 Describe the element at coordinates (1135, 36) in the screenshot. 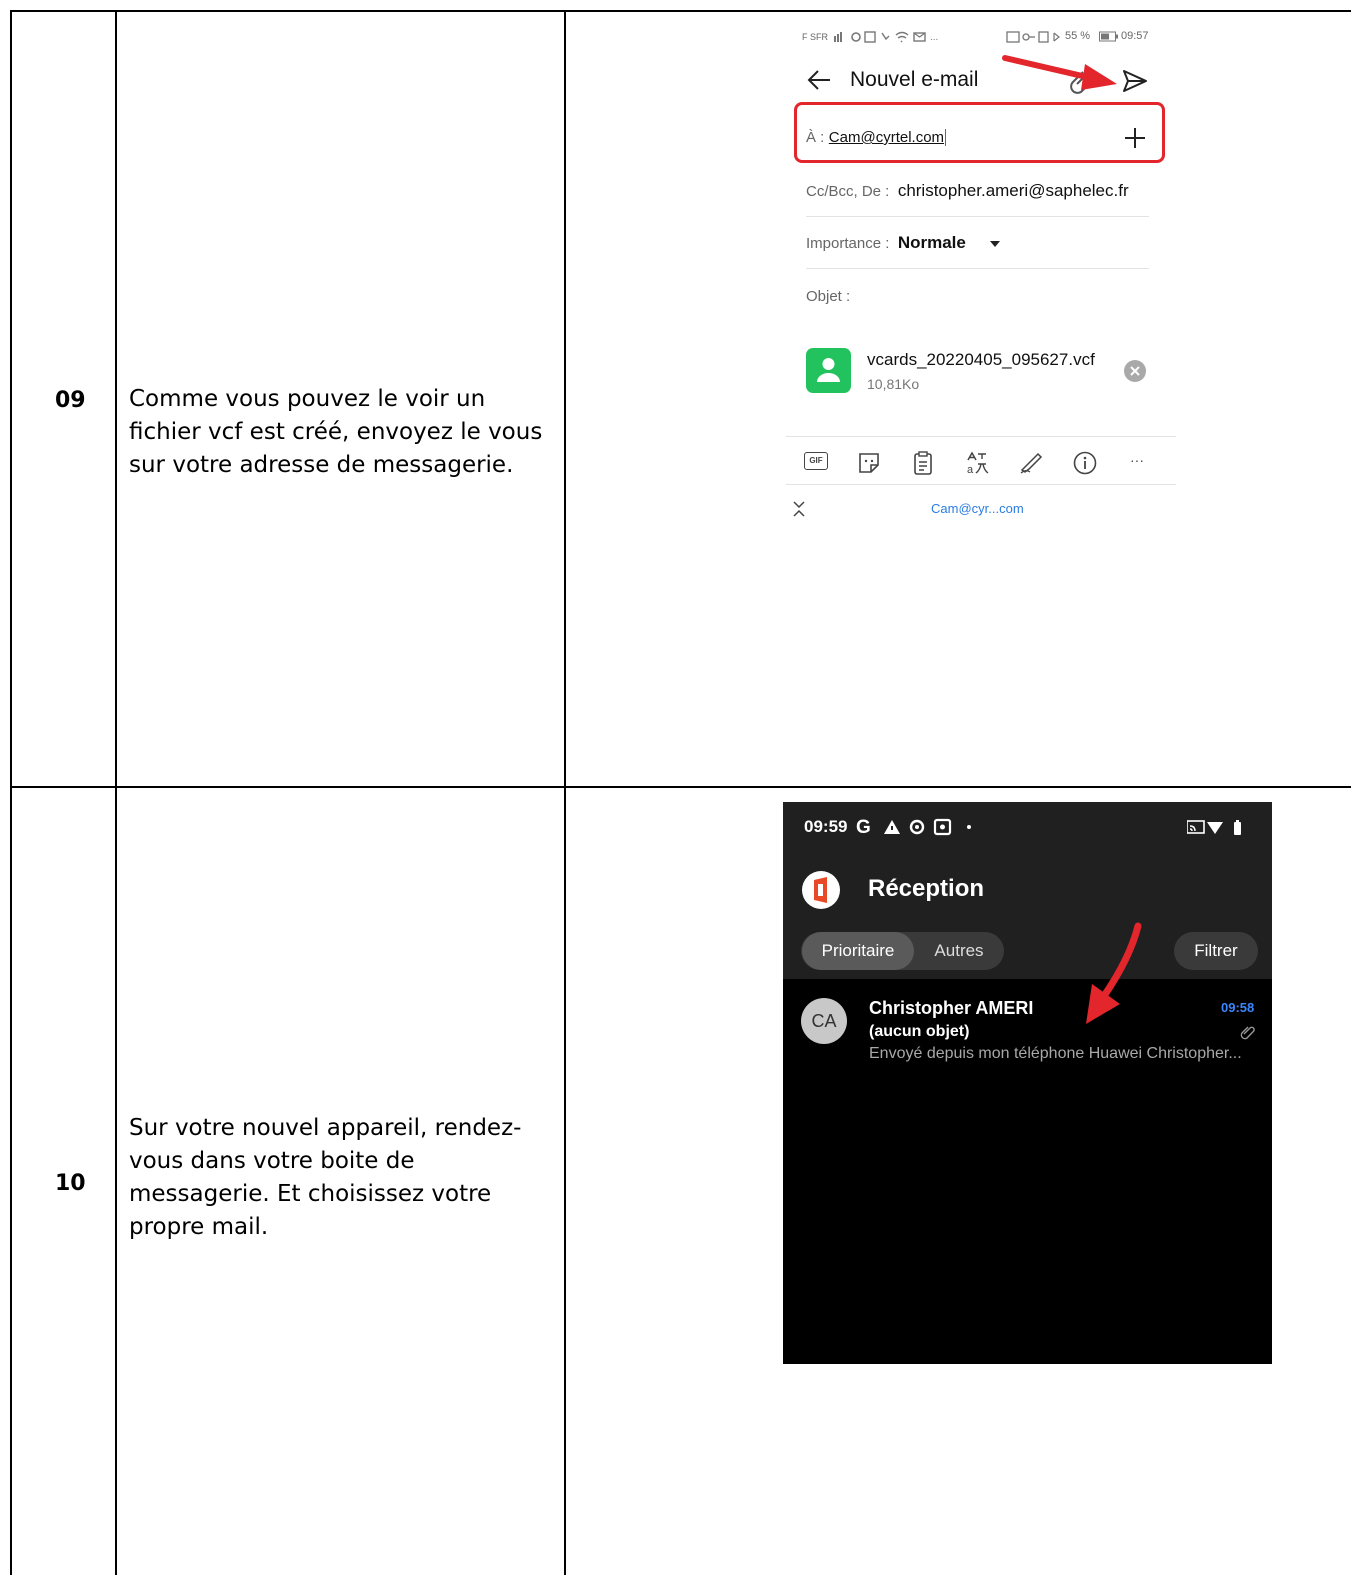

I see `status-time: 09:57` at that location.